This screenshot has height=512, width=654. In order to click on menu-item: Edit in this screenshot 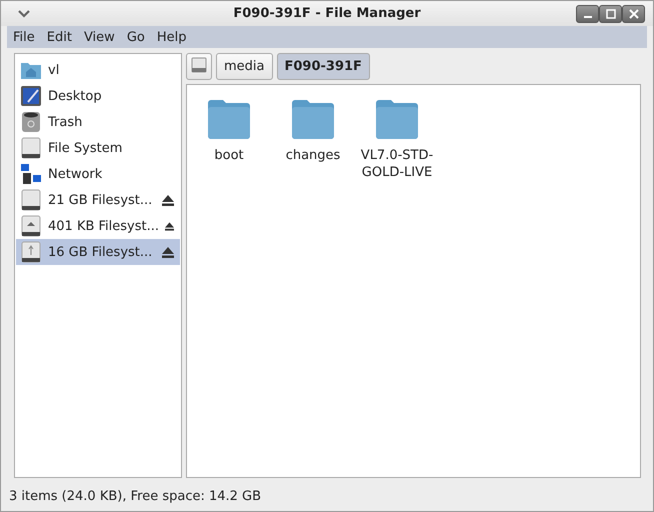, I will do `click(59, 37)`.